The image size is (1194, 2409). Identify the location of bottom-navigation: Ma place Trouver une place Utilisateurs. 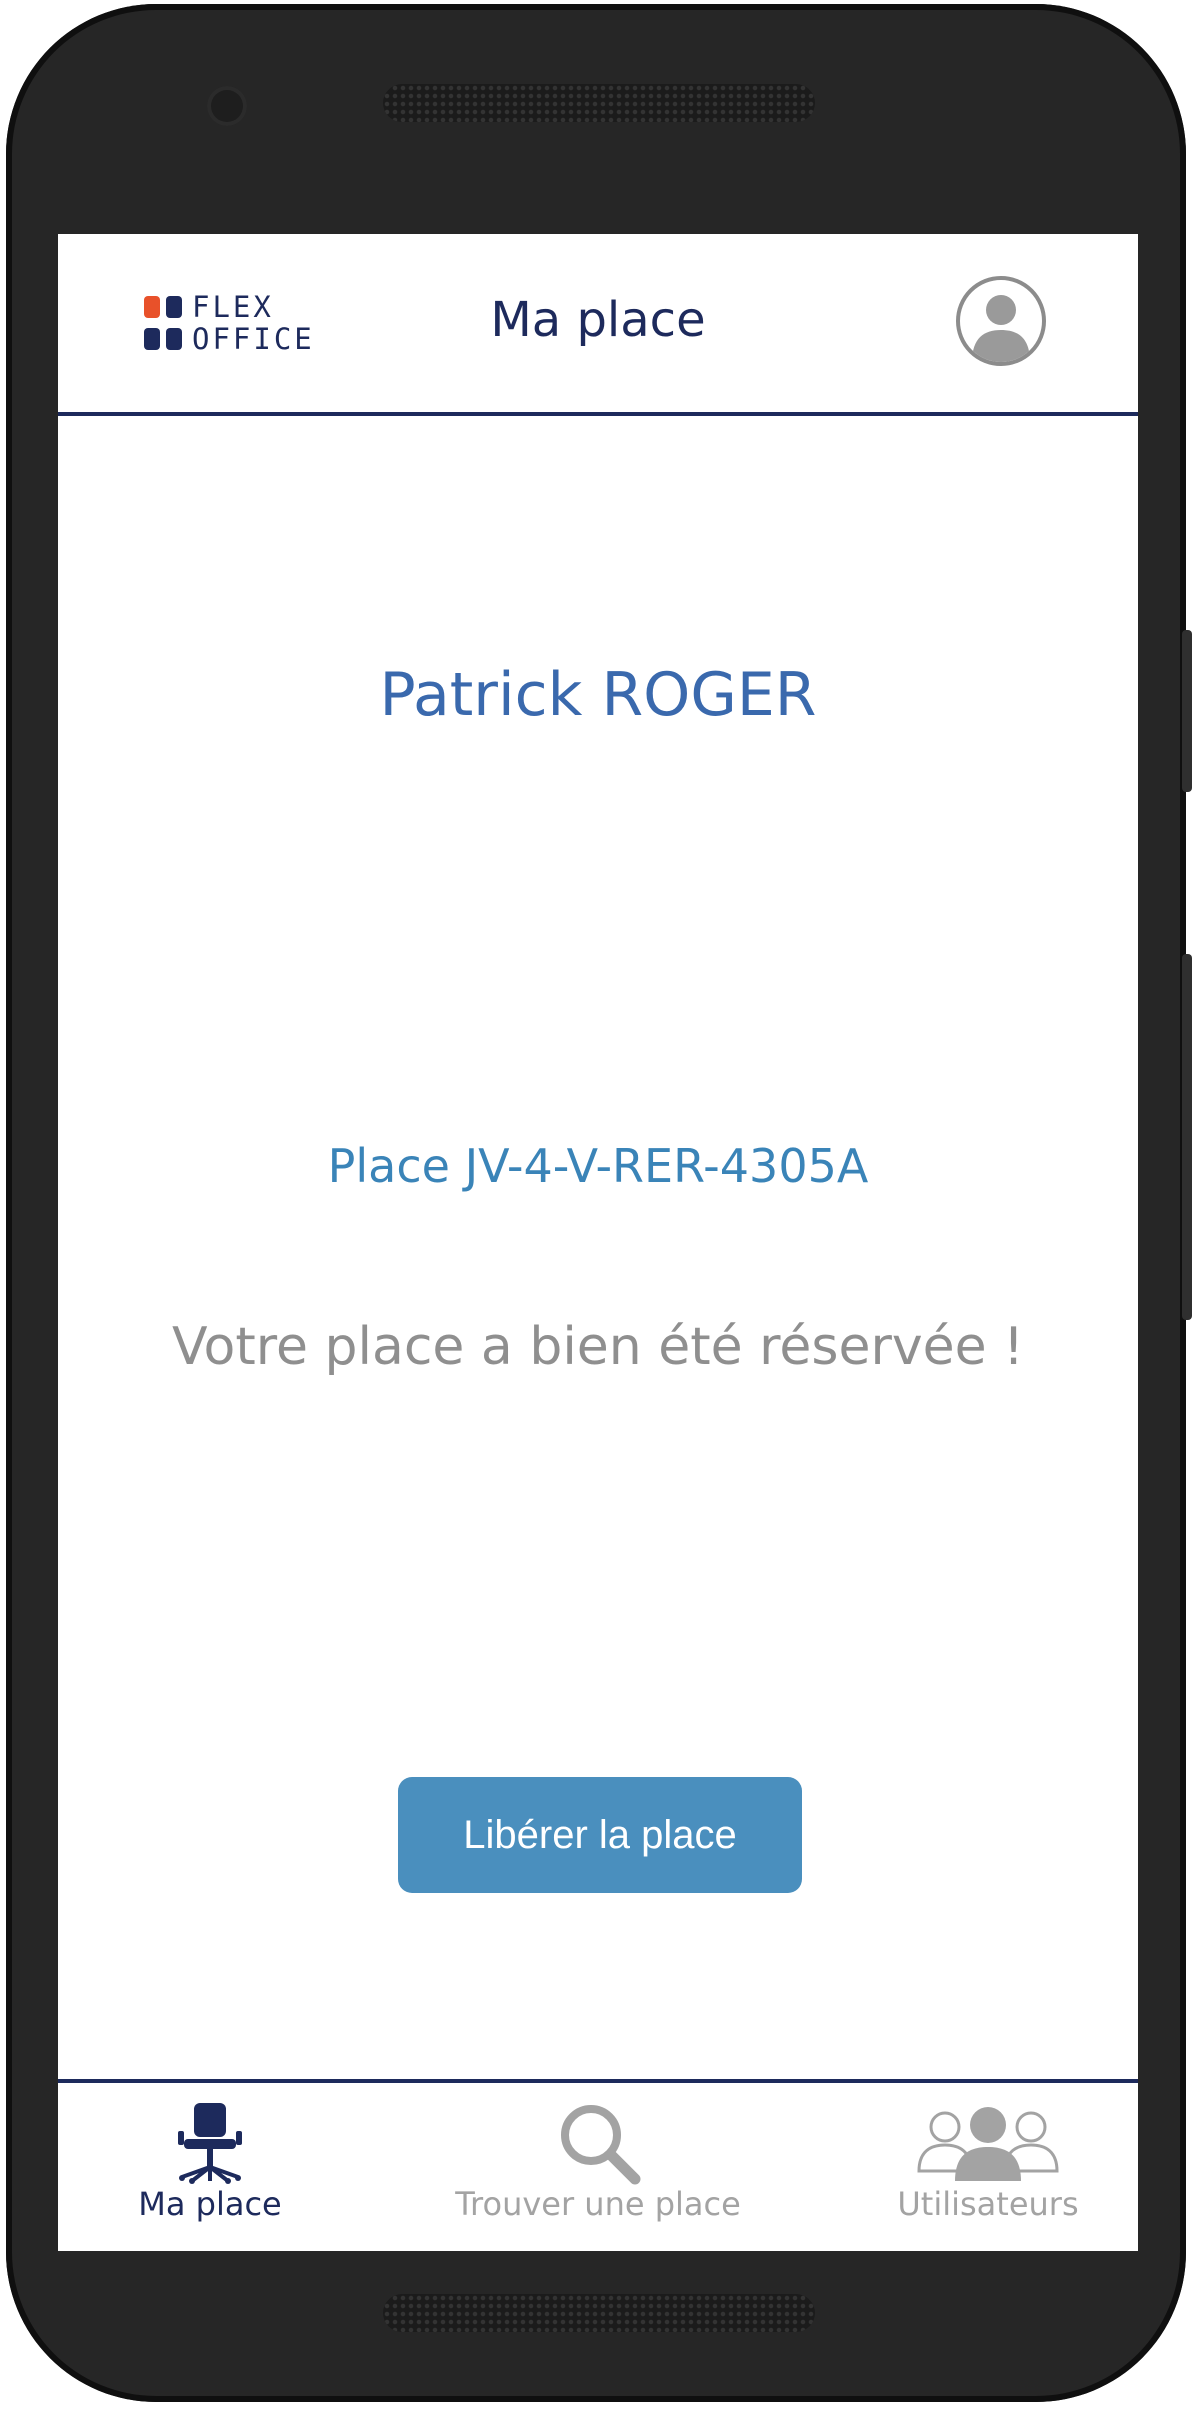
(598, 2165).